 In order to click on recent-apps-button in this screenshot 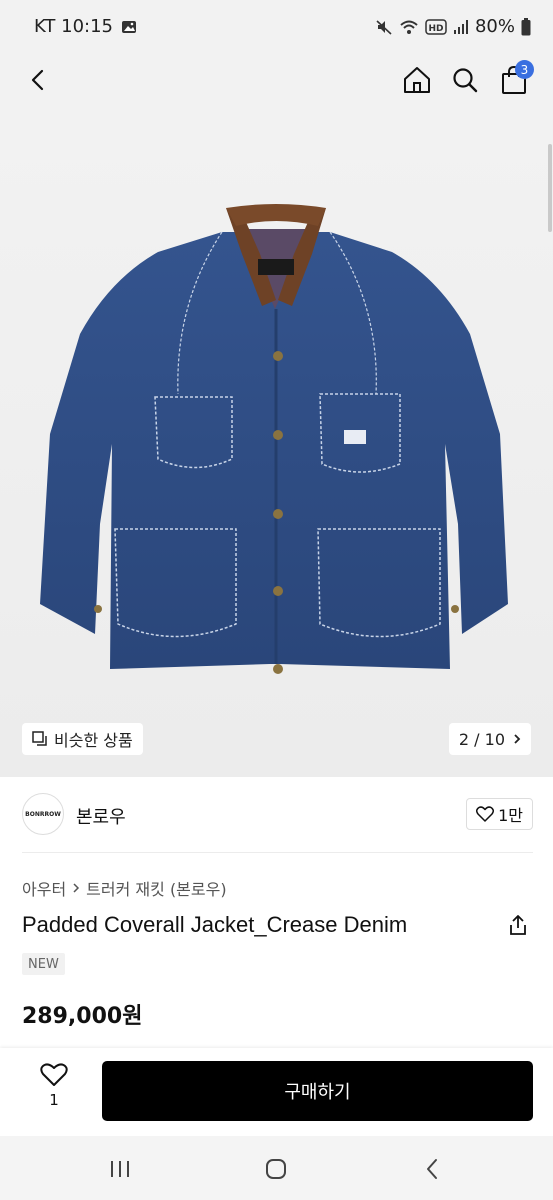, I will do `click(120, 1169)`.